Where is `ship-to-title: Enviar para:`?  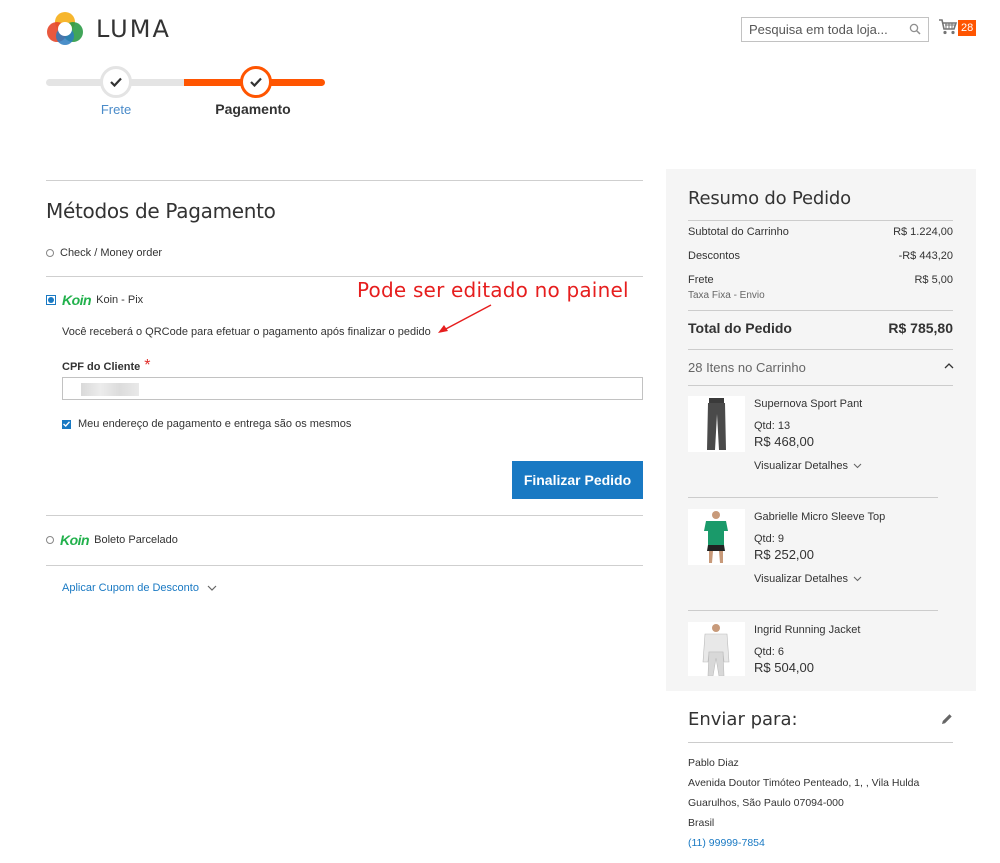
ship-to-title: Enviar para: is located at coordinates (743, 719).